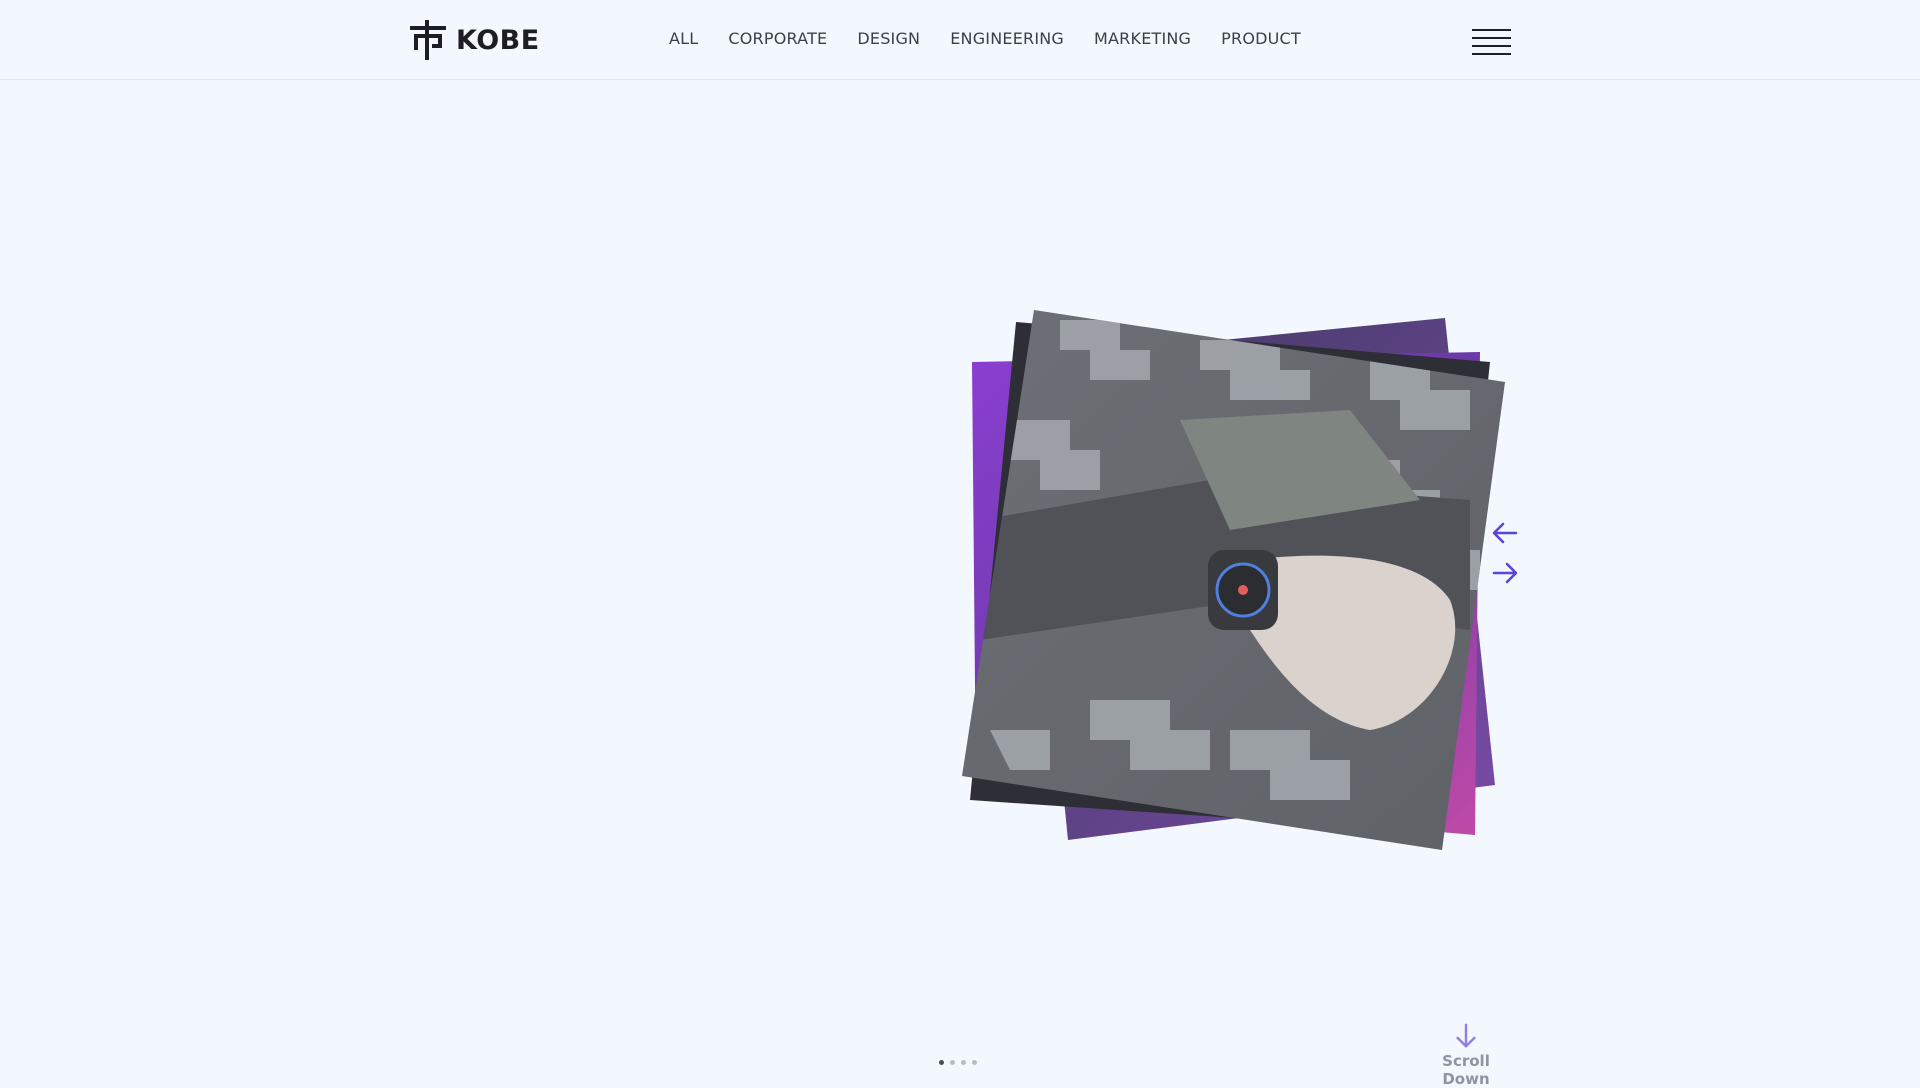  Describe the element at coordinates (1466, 1035) in the screenshot. I see `arrow-down-icon` at that location.